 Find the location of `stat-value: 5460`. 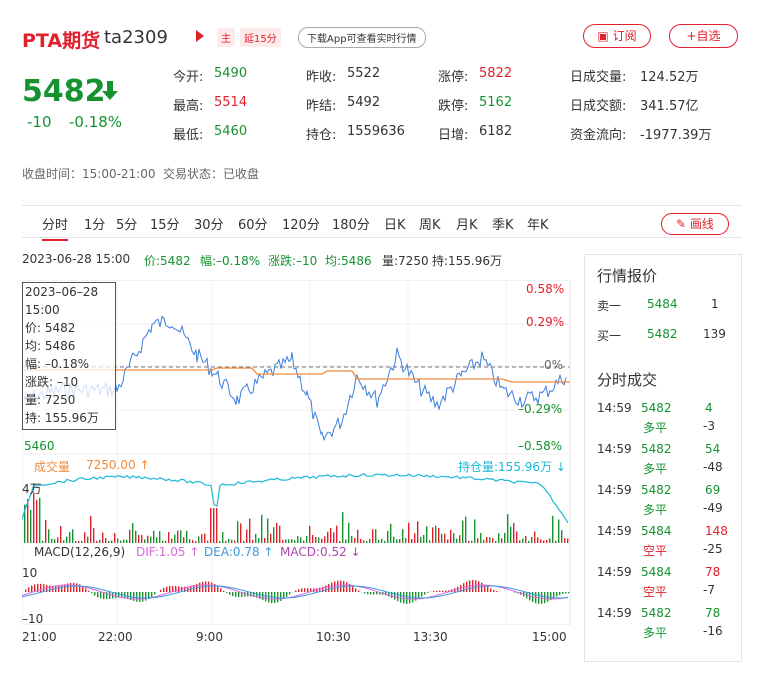

stat-value: 5460 is located at coordinates (231, 131).